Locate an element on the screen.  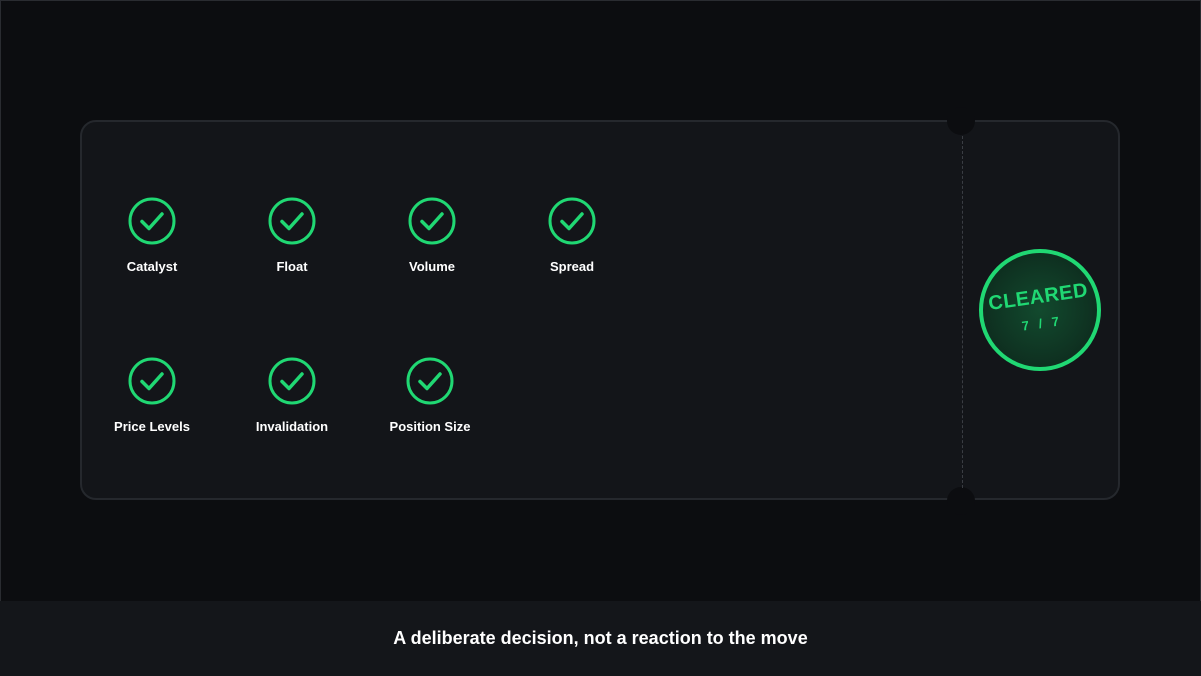
ticket-notch-bottom is located at coordinates (961, 501).